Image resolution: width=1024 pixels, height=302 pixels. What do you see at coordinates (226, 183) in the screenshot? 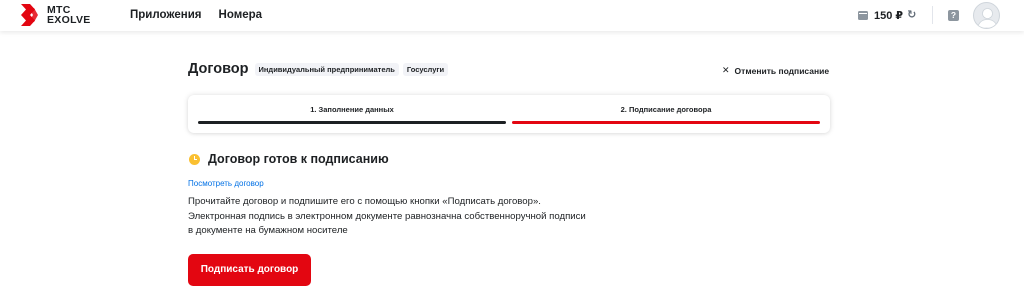
I see `view-contract-link: Посмотреть договор` at bounding box center [226, 183].